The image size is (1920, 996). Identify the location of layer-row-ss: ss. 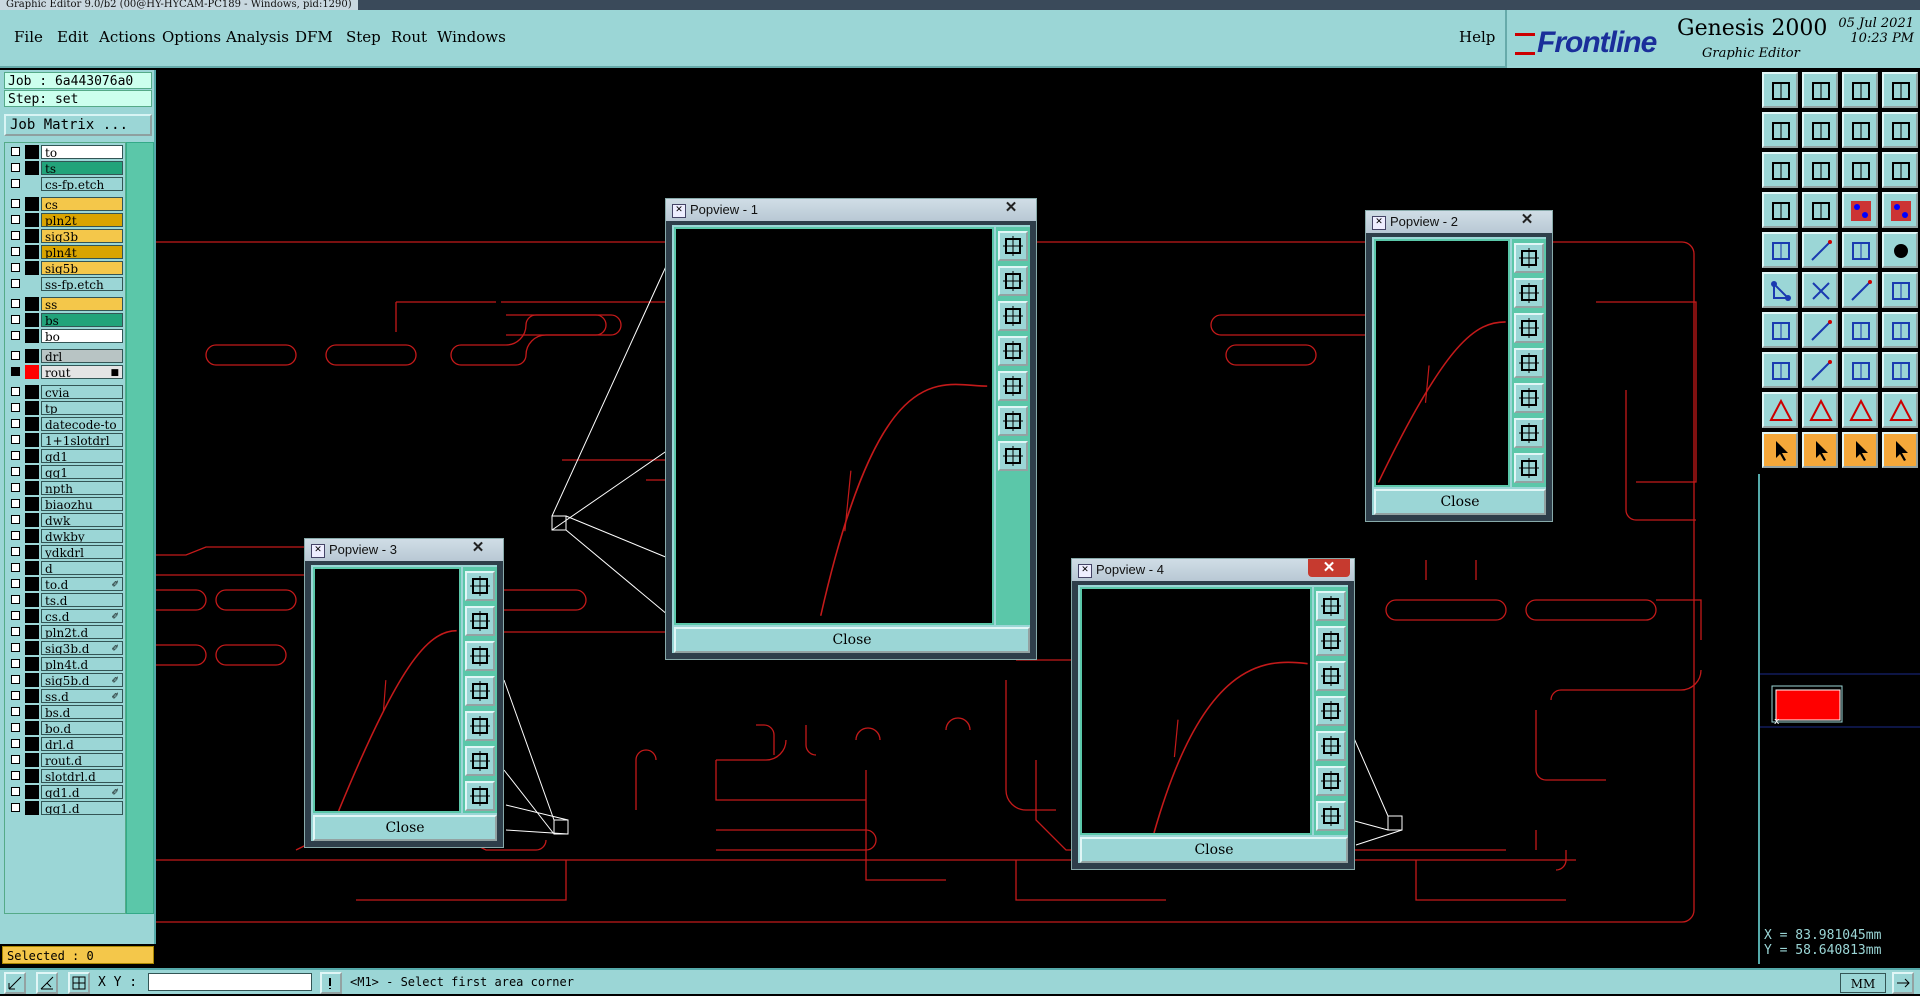
(65, 304).